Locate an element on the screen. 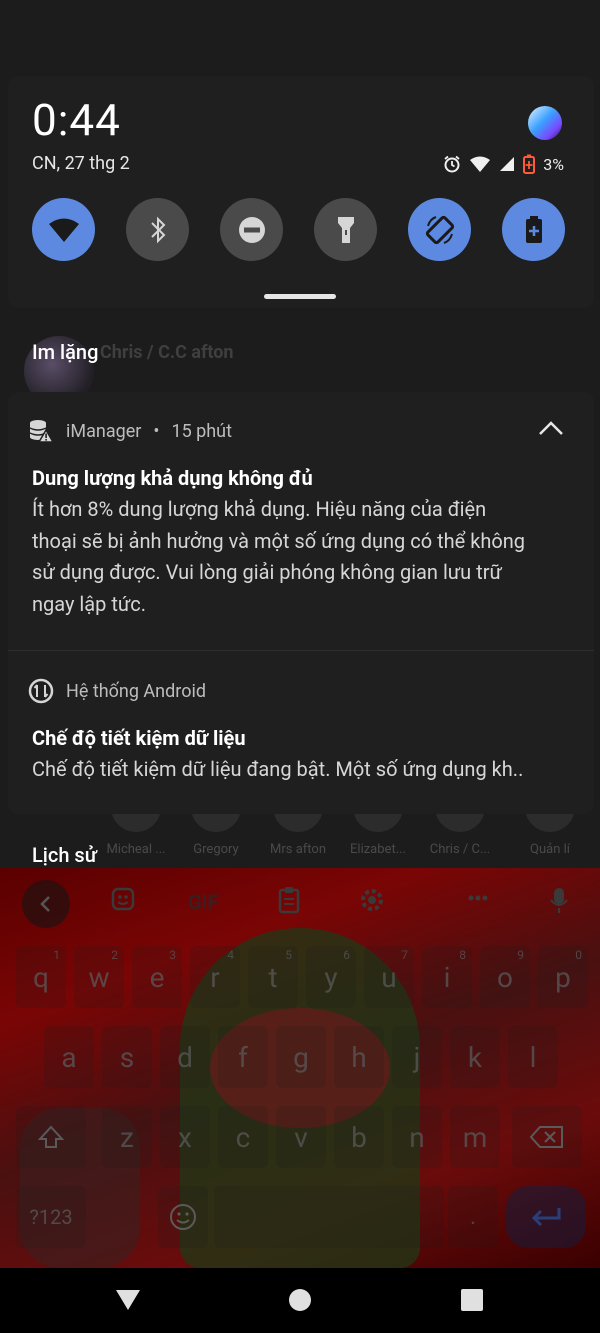 The width and height of the screenshot is (600, 1333). back-triangle-icon is located at coordinates (128, 1300).